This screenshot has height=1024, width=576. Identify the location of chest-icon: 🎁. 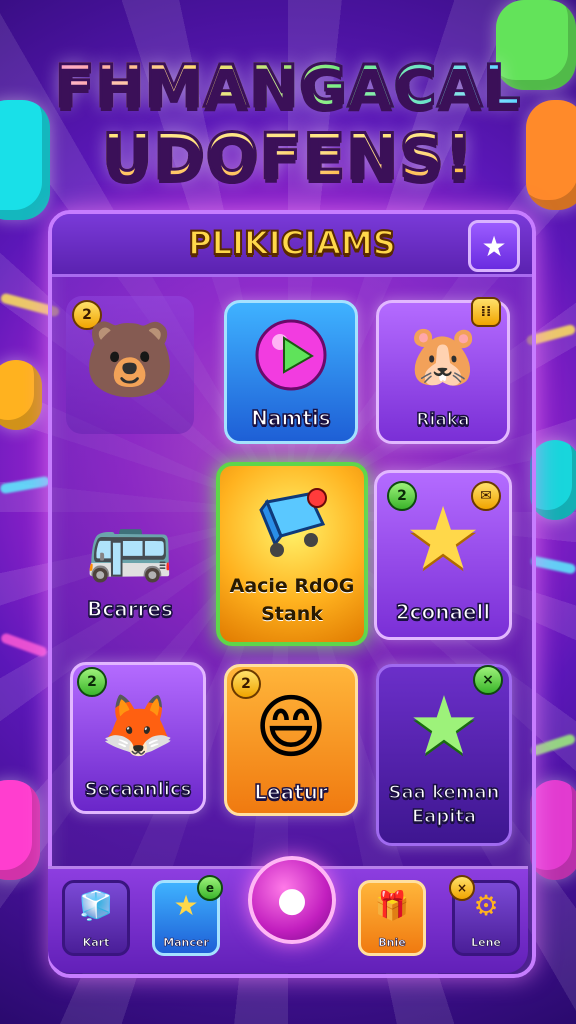
(392, 905).